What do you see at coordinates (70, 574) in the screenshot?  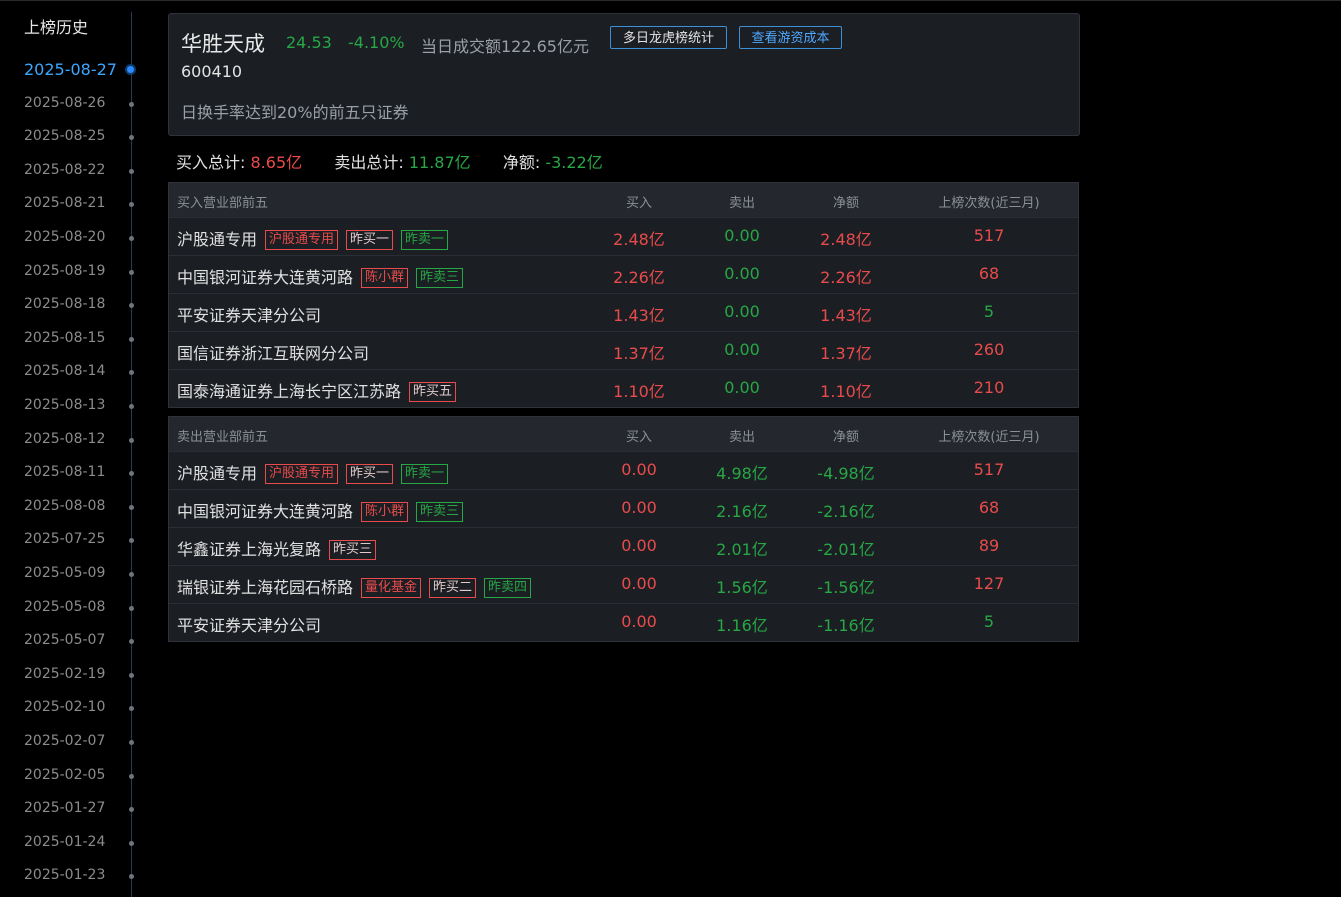 I see `date-item: 2025-05-09` at bounding box center [70, 574].